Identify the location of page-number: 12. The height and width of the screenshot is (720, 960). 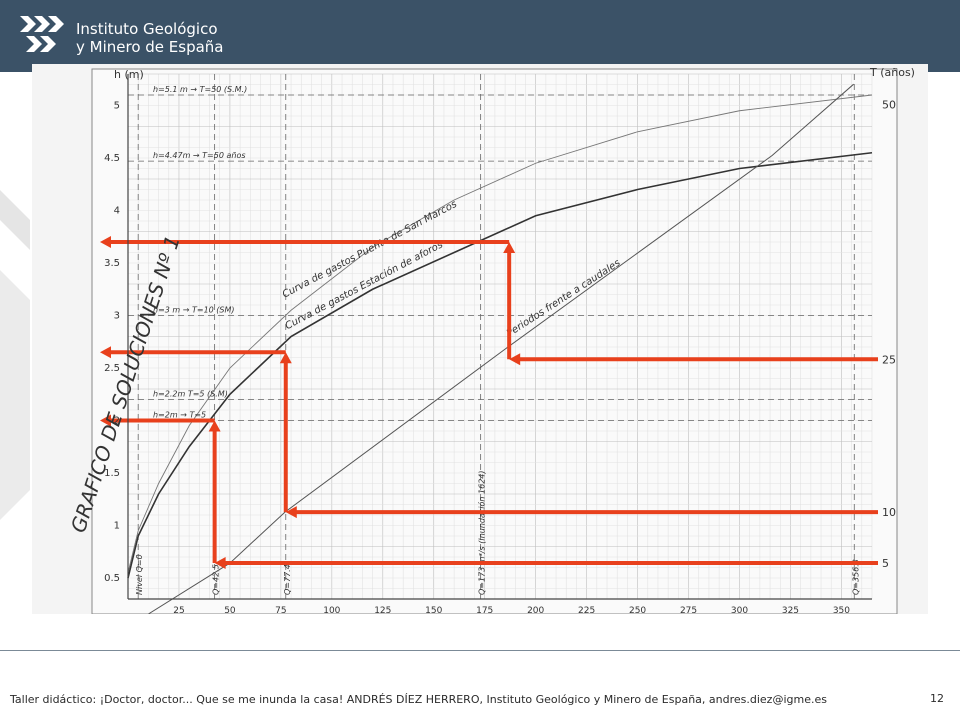
(937, 698).